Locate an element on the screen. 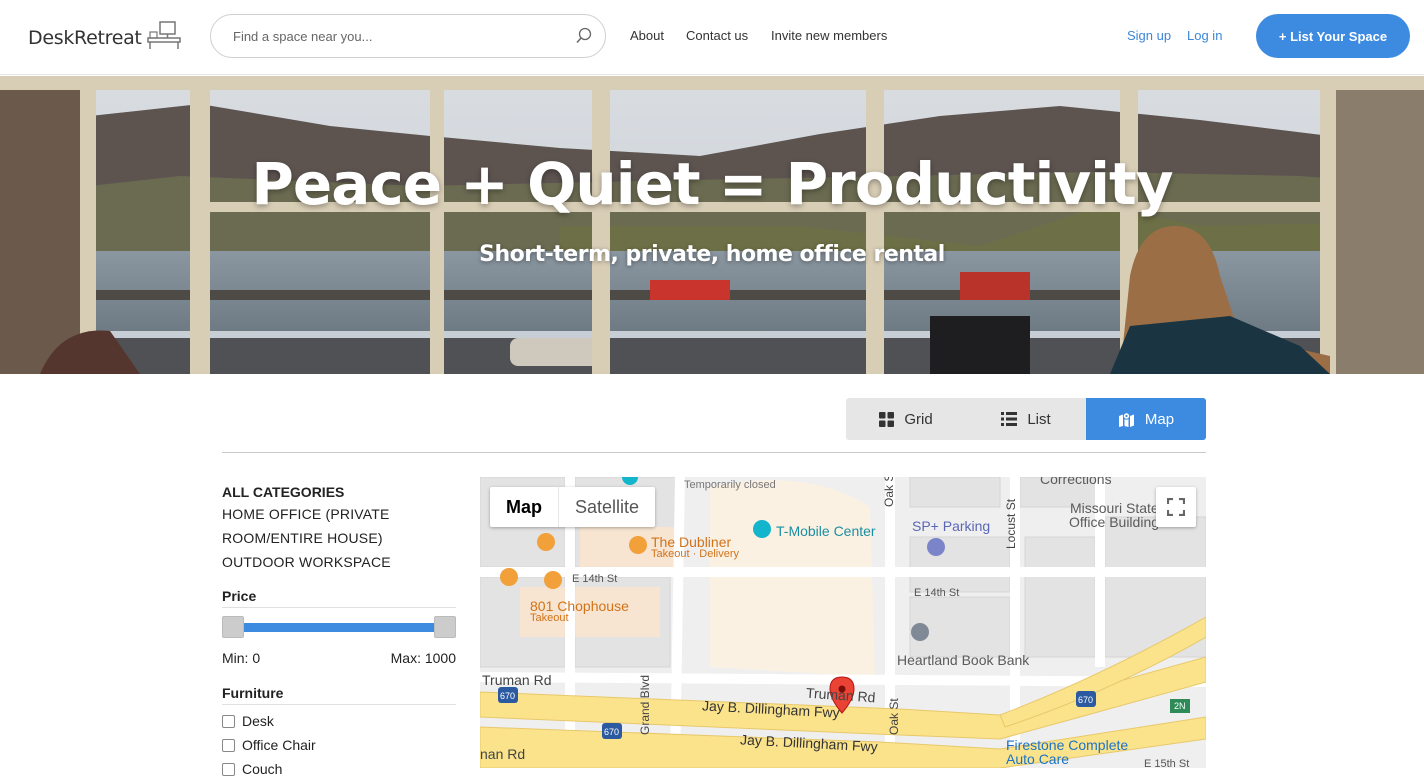 The image size is (1424, 781). map-label: Heartland Book Bank is located at coordinates (963, 660).